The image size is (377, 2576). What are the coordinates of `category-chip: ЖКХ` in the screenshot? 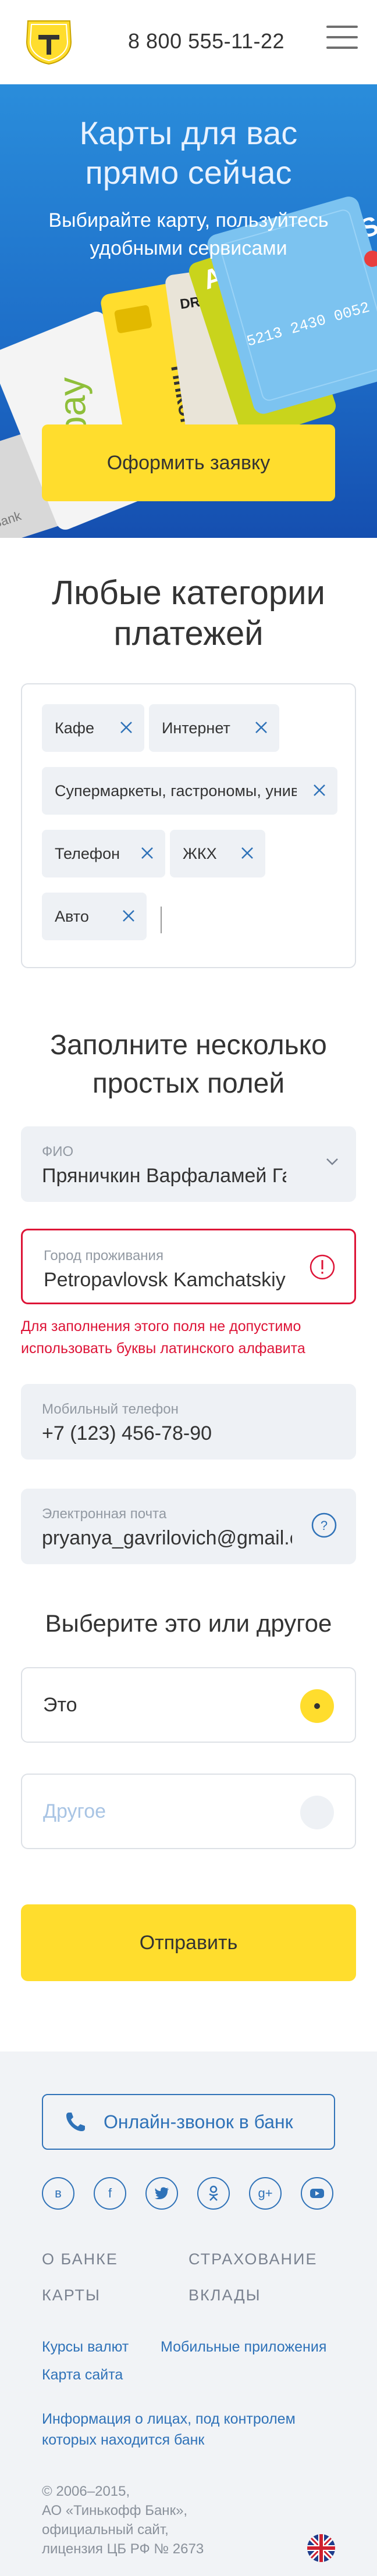 It's located at (218, 854).